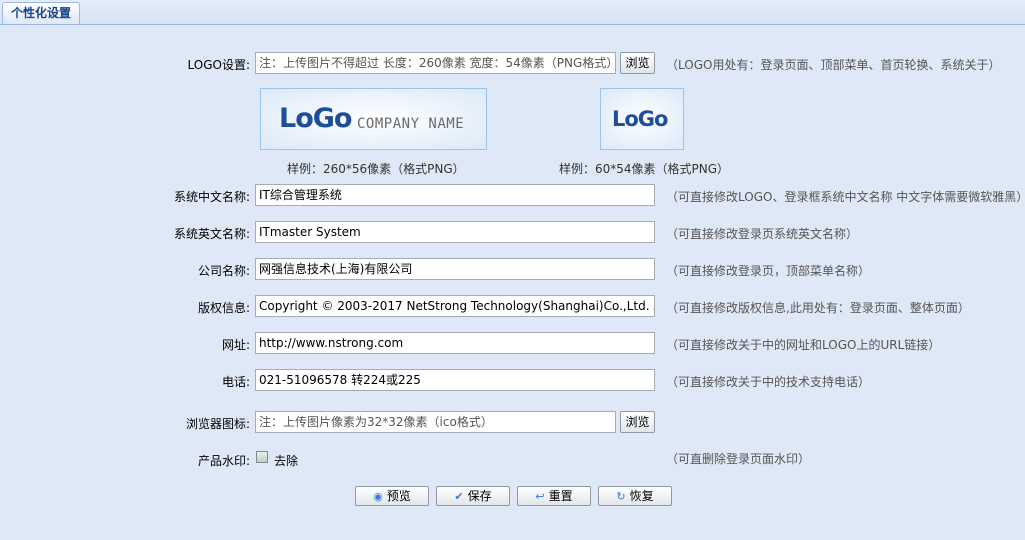 This screenshot has width=1025, height=540. I want to click on logo-sample-small-word: LoGo, so click(640, 119).